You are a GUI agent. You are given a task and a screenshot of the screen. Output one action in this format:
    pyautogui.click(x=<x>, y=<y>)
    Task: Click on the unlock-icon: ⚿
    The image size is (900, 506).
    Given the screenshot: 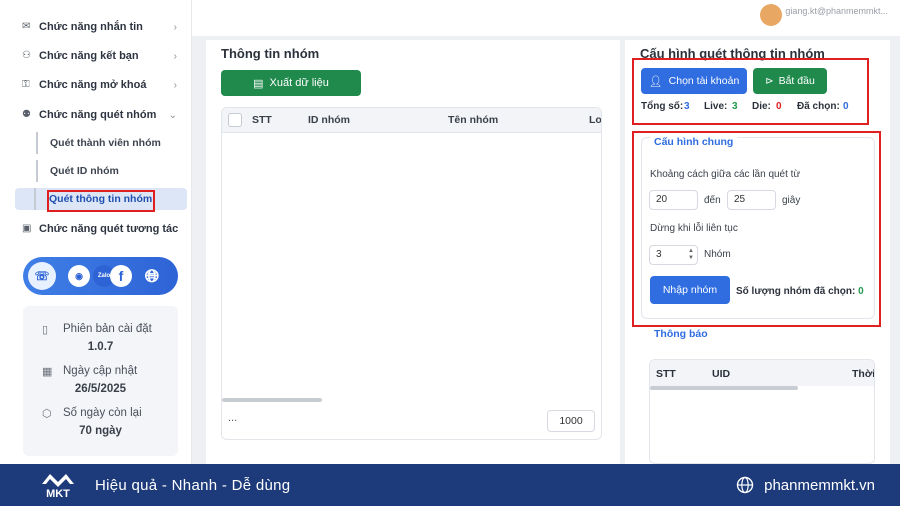 What is the action you would take?
    pyautogui.click(x=26, y=84)
    